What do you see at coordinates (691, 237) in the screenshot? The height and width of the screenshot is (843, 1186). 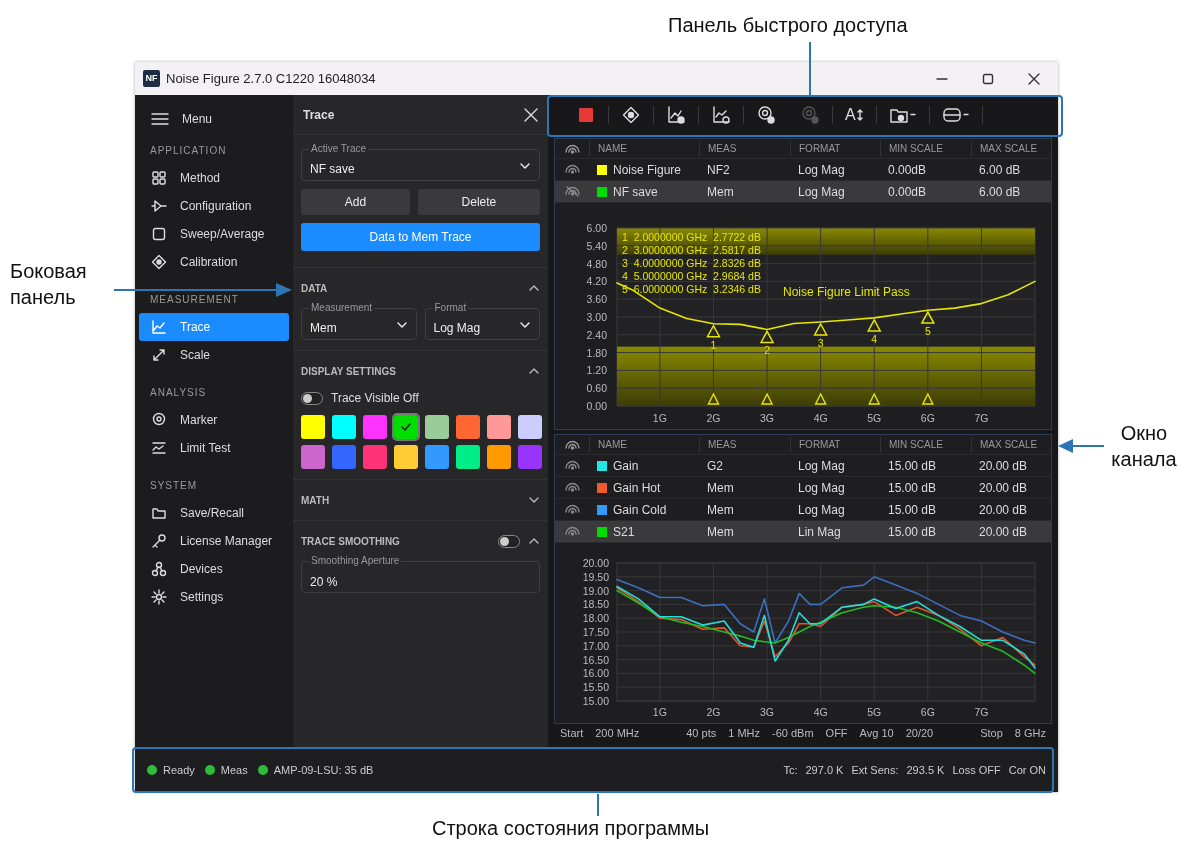 I see `marker-readout: 1 2.0000000 GHz 2.7722 dB` at bounding box center [691, 237].